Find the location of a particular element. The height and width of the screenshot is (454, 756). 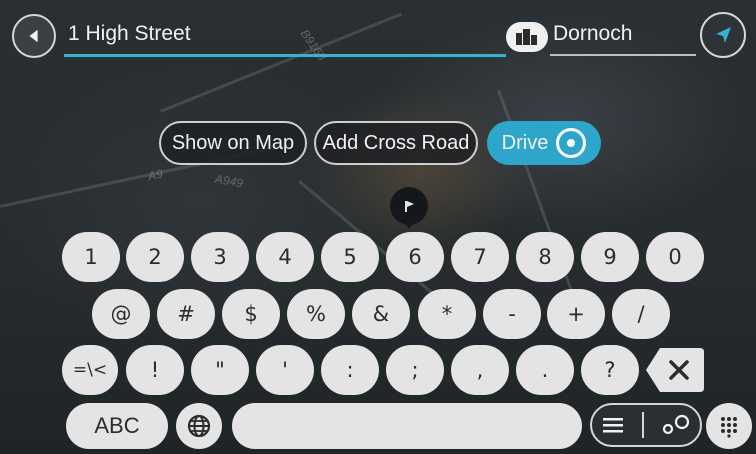

map-marker-icon is located at coordinates (676, 424).